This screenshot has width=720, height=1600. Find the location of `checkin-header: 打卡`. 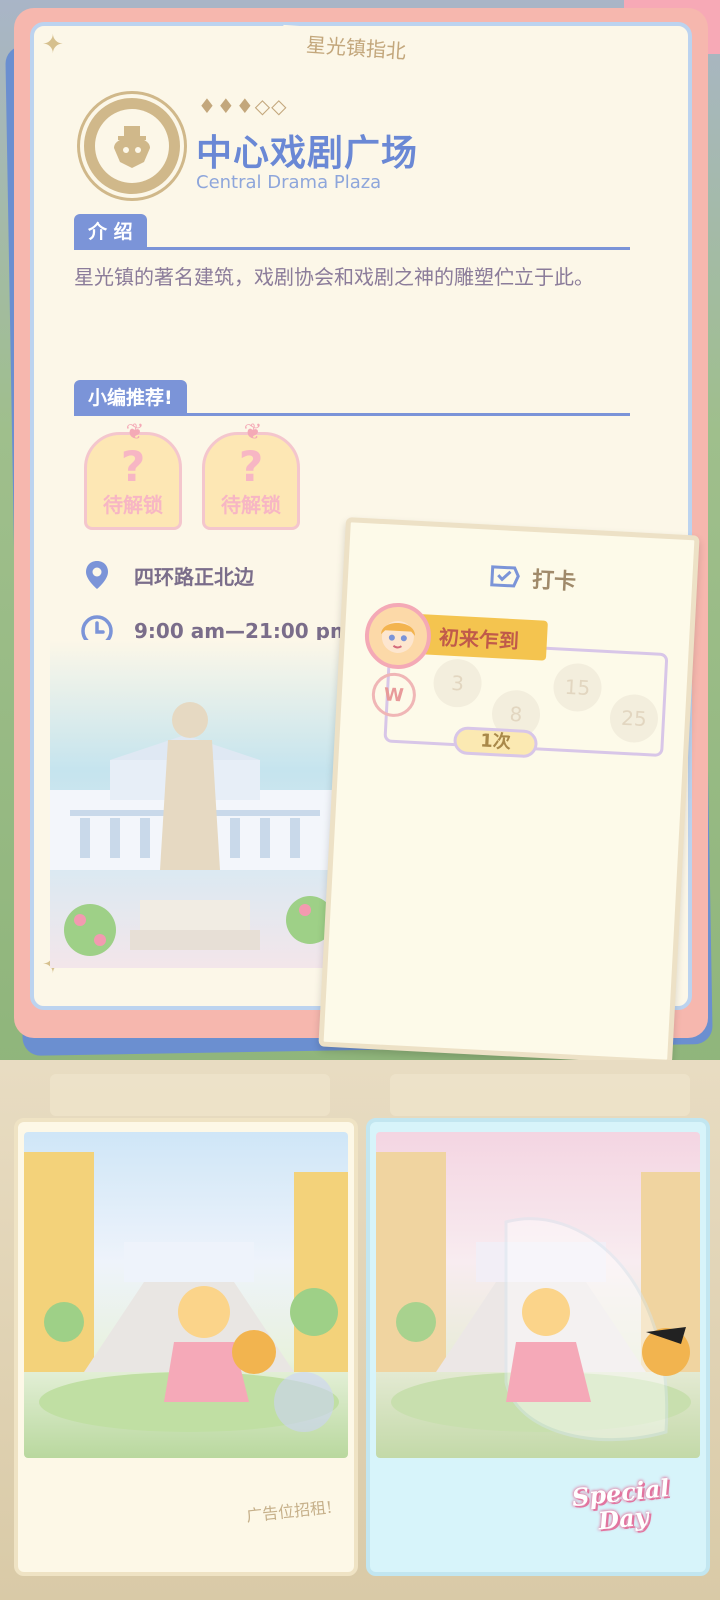

checkin-header: 打卡 is located at coordinates (532, 578).